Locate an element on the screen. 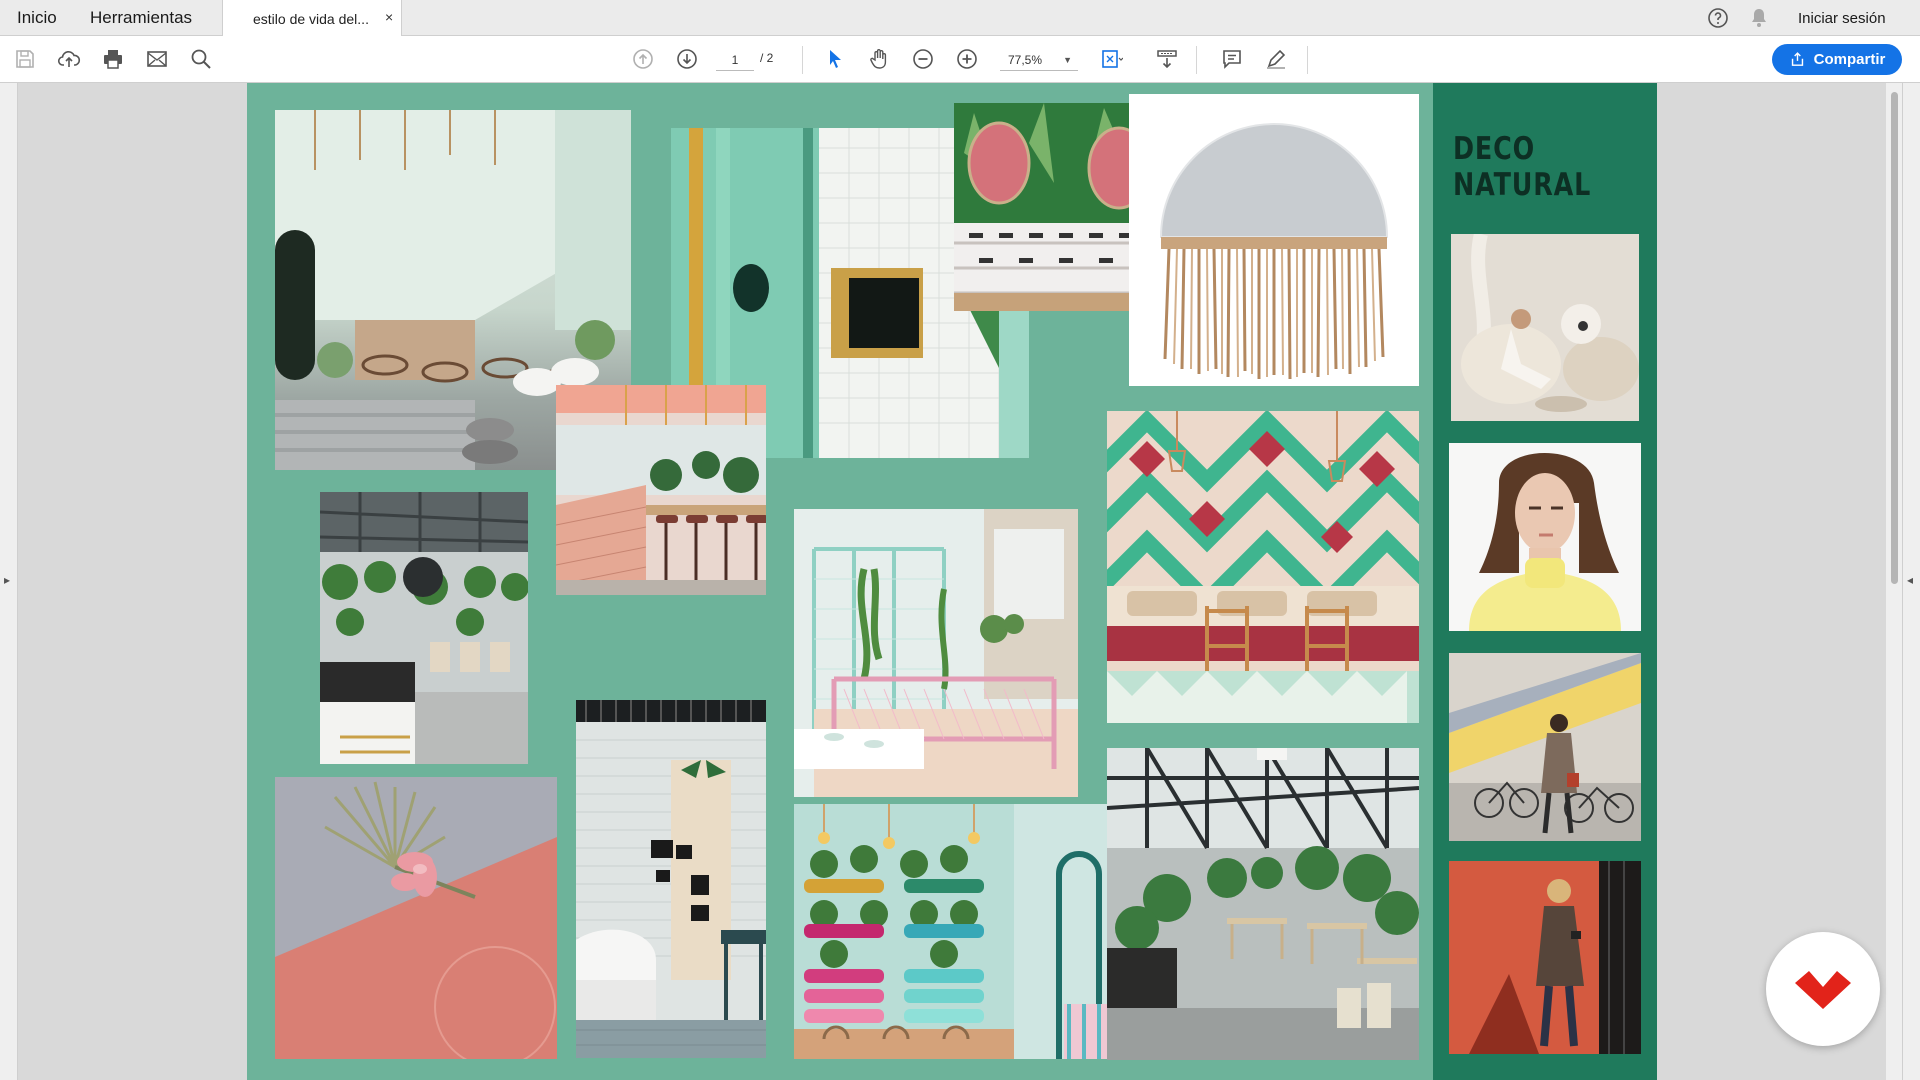 This screenshot has width=1920, height=1080. photo-palm-flower is located at coordinates (416, 918).